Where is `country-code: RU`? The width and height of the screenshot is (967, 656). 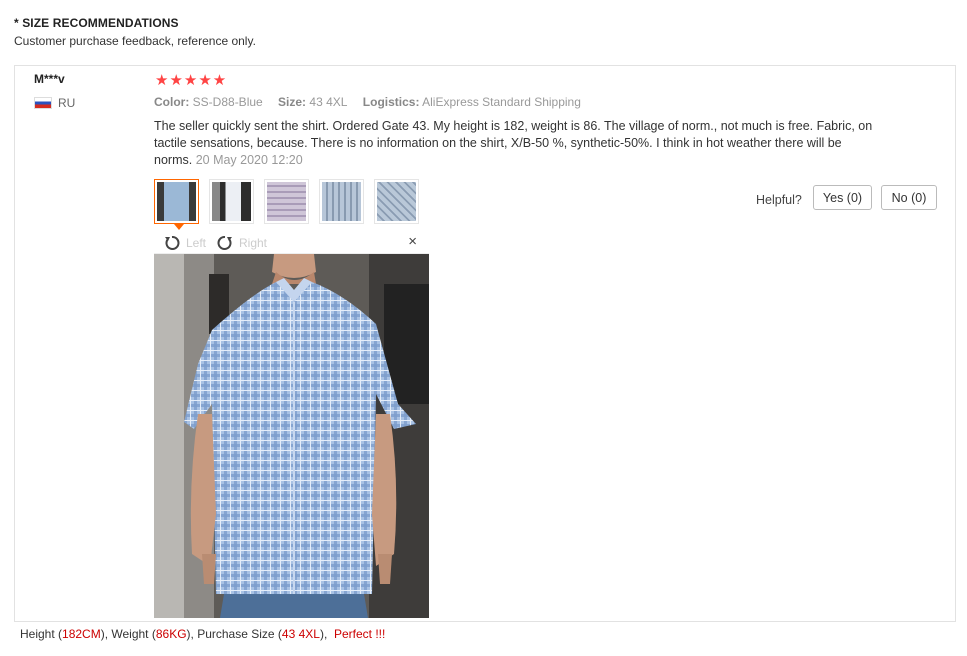 country-code: RU is located at coordinates (67, 103).